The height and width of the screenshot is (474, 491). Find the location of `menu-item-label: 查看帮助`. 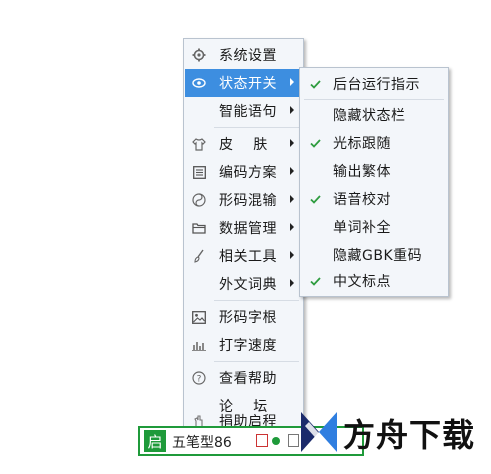

menu-item-label: 查看帮助 is located at coordinates (248, 379).